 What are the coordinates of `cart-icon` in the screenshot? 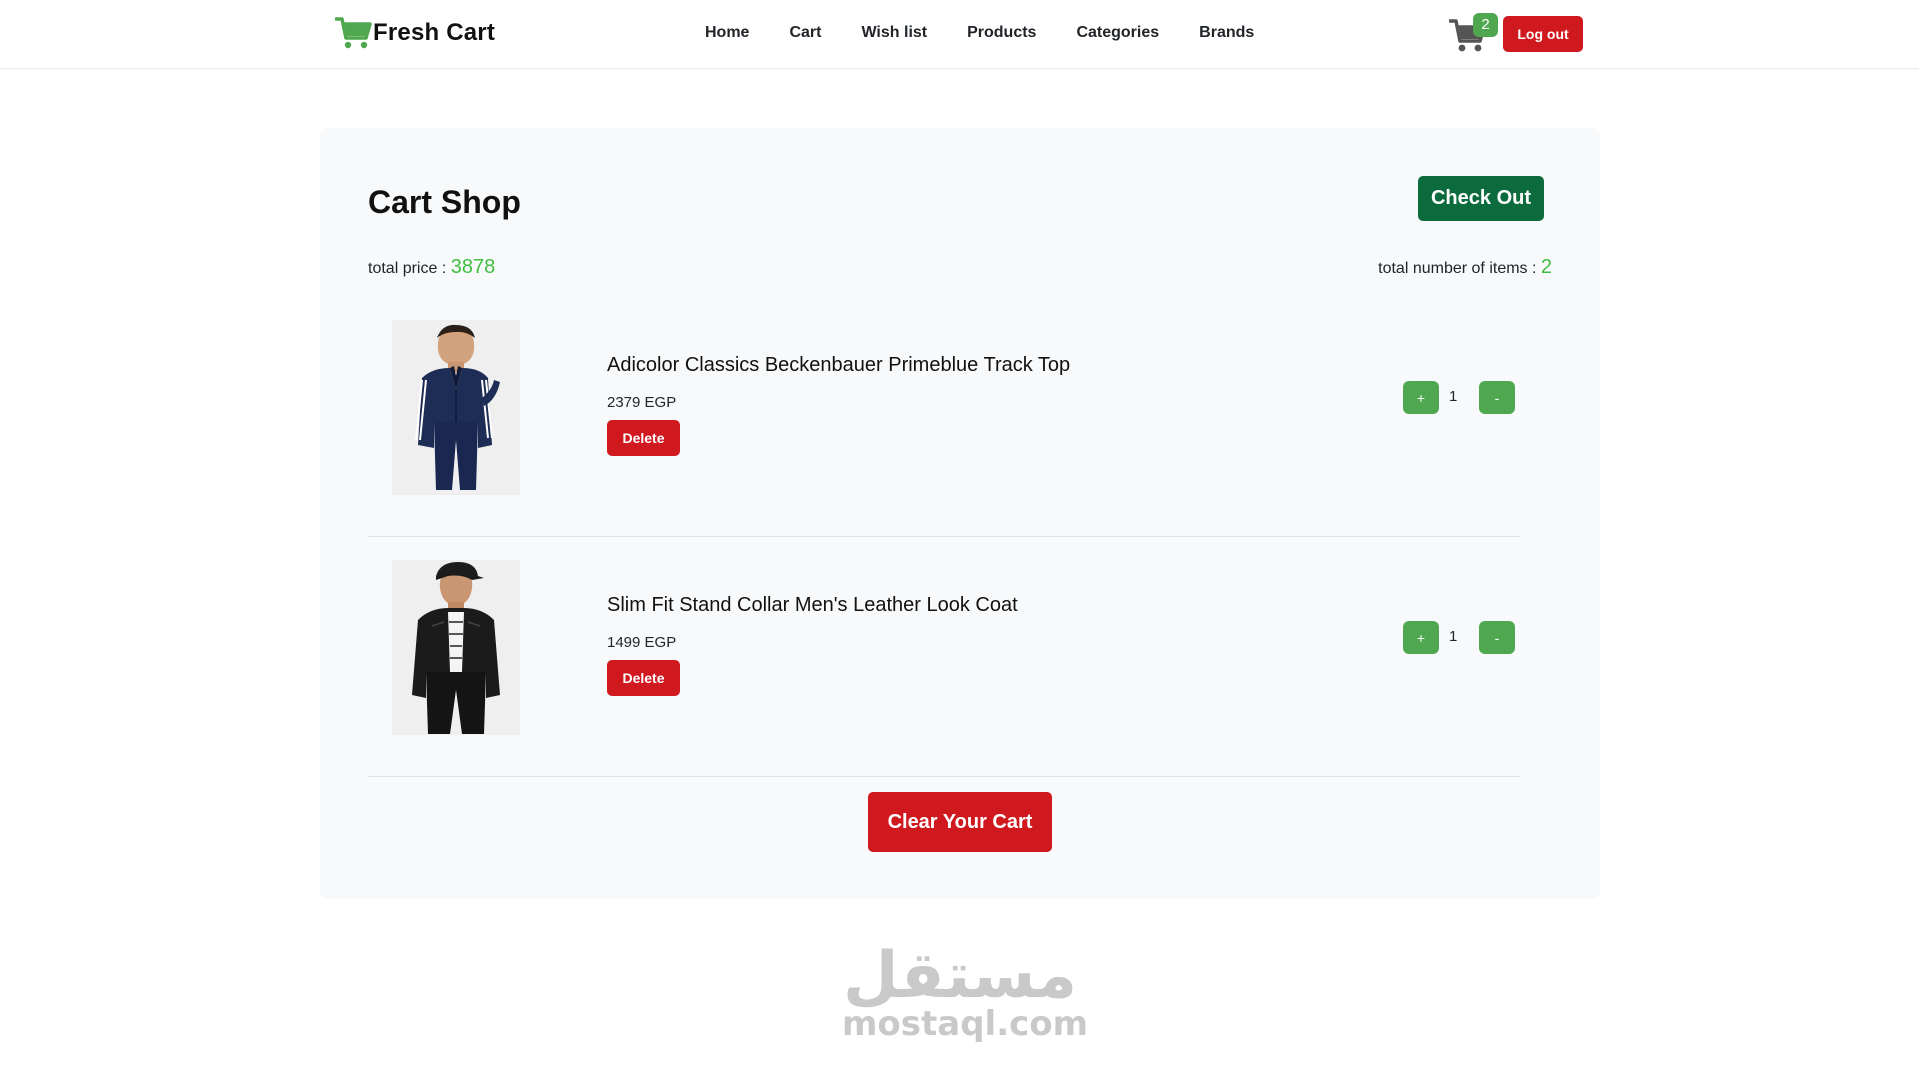 It's located at (353, 33).